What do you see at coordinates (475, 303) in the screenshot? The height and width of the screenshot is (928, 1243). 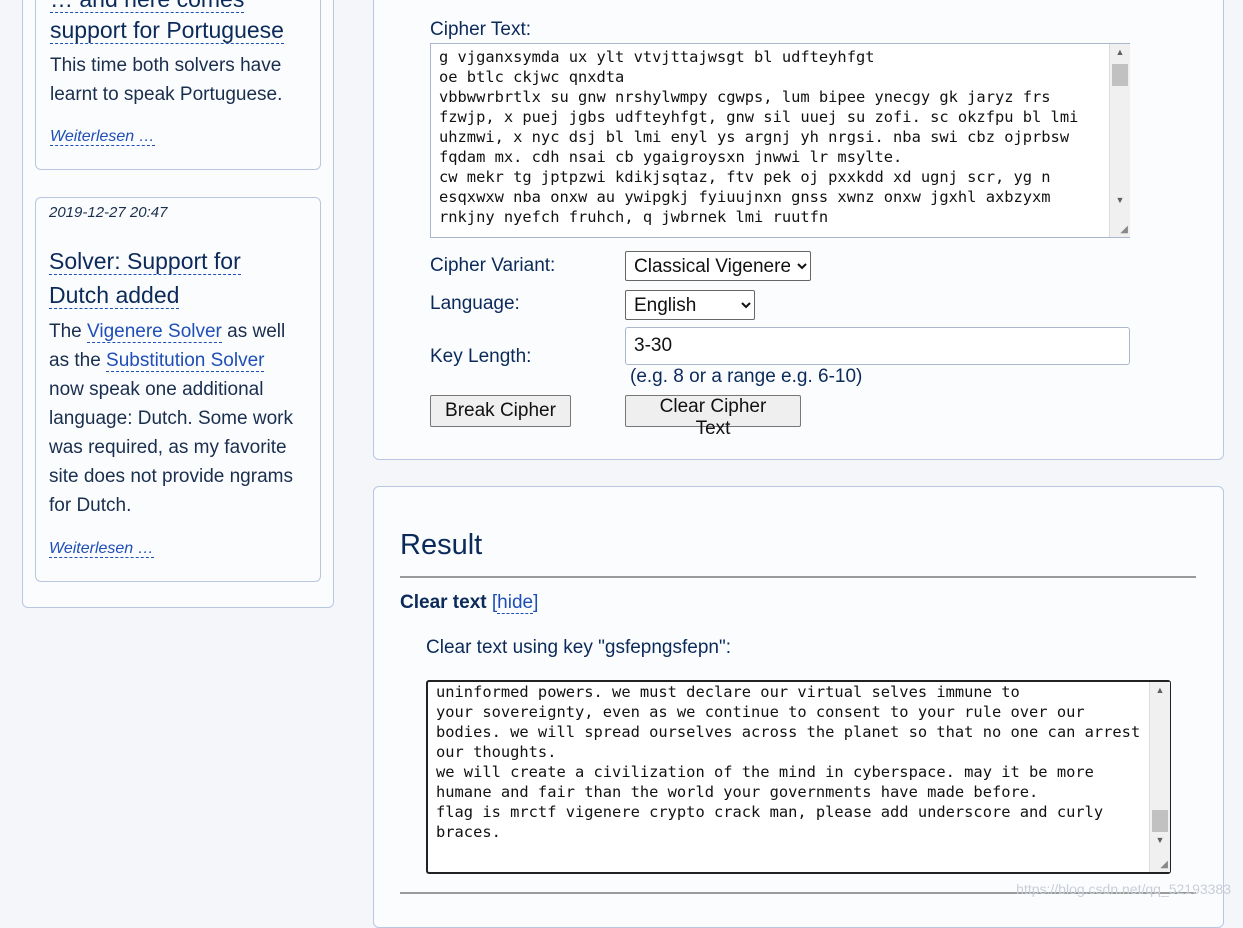 I see `language-label: Language:` at bounding box center [475, 303].